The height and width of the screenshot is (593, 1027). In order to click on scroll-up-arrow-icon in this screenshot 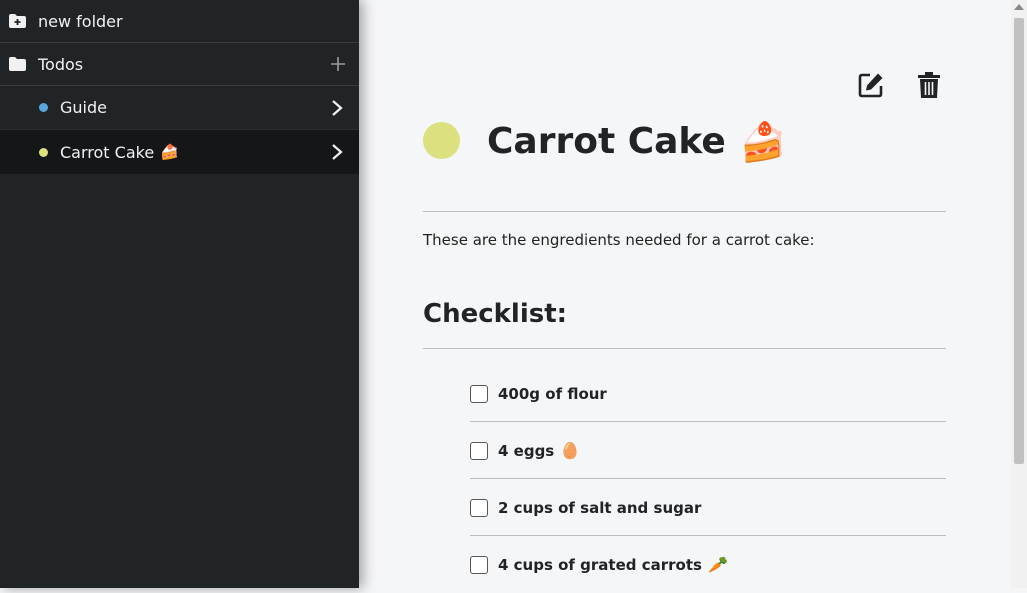, I will do `click(1019, 7)`.